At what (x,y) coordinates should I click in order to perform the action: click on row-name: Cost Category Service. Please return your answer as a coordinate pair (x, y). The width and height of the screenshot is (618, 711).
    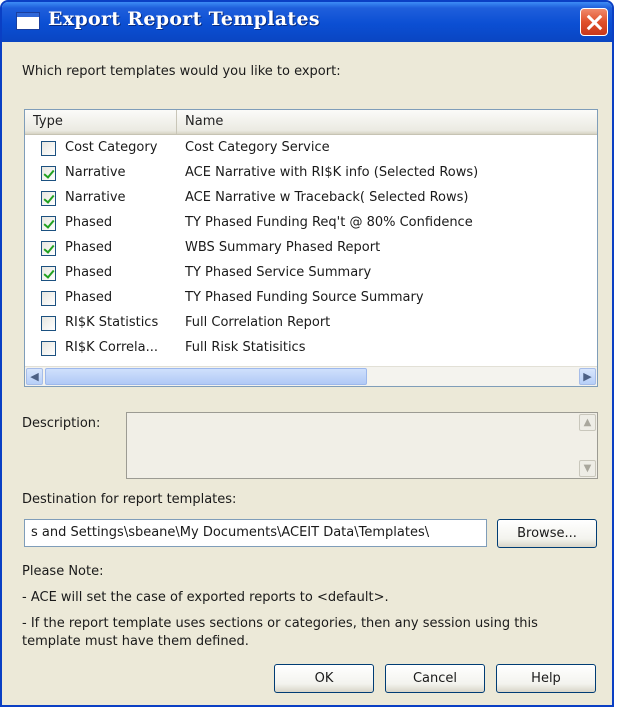
    Looking at the image, I should click on (257, 147).